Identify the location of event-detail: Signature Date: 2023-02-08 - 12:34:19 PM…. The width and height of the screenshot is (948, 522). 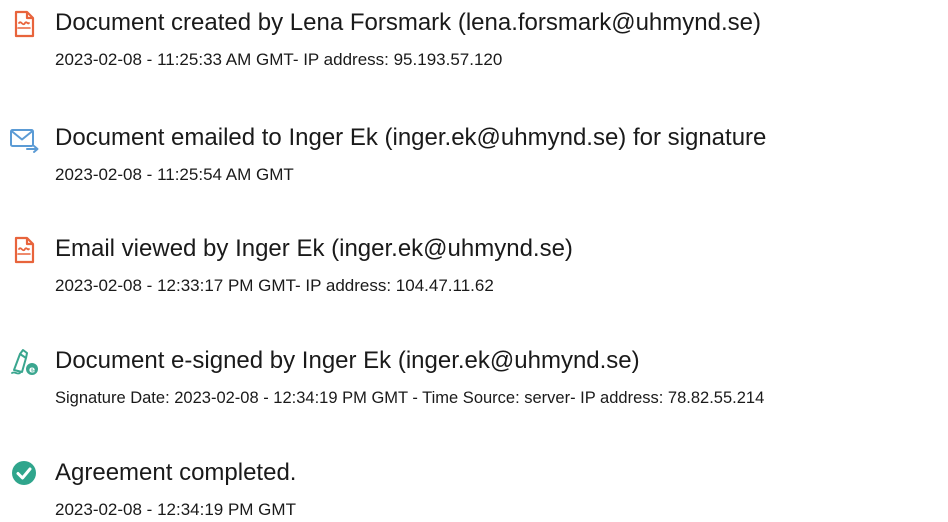
(410, 398).